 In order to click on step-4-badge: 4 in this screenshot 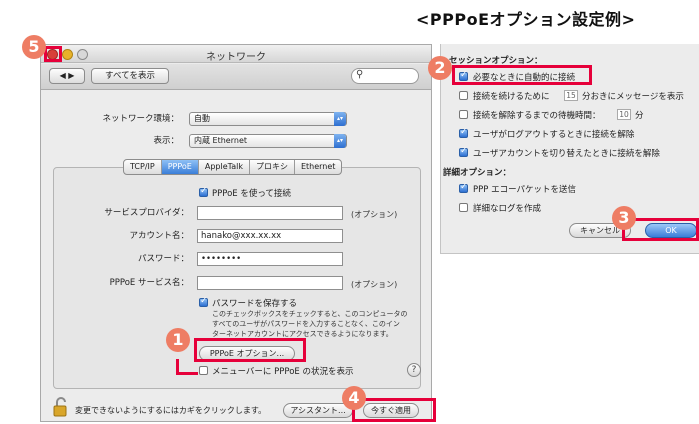, I will do `click(354, 398)`.